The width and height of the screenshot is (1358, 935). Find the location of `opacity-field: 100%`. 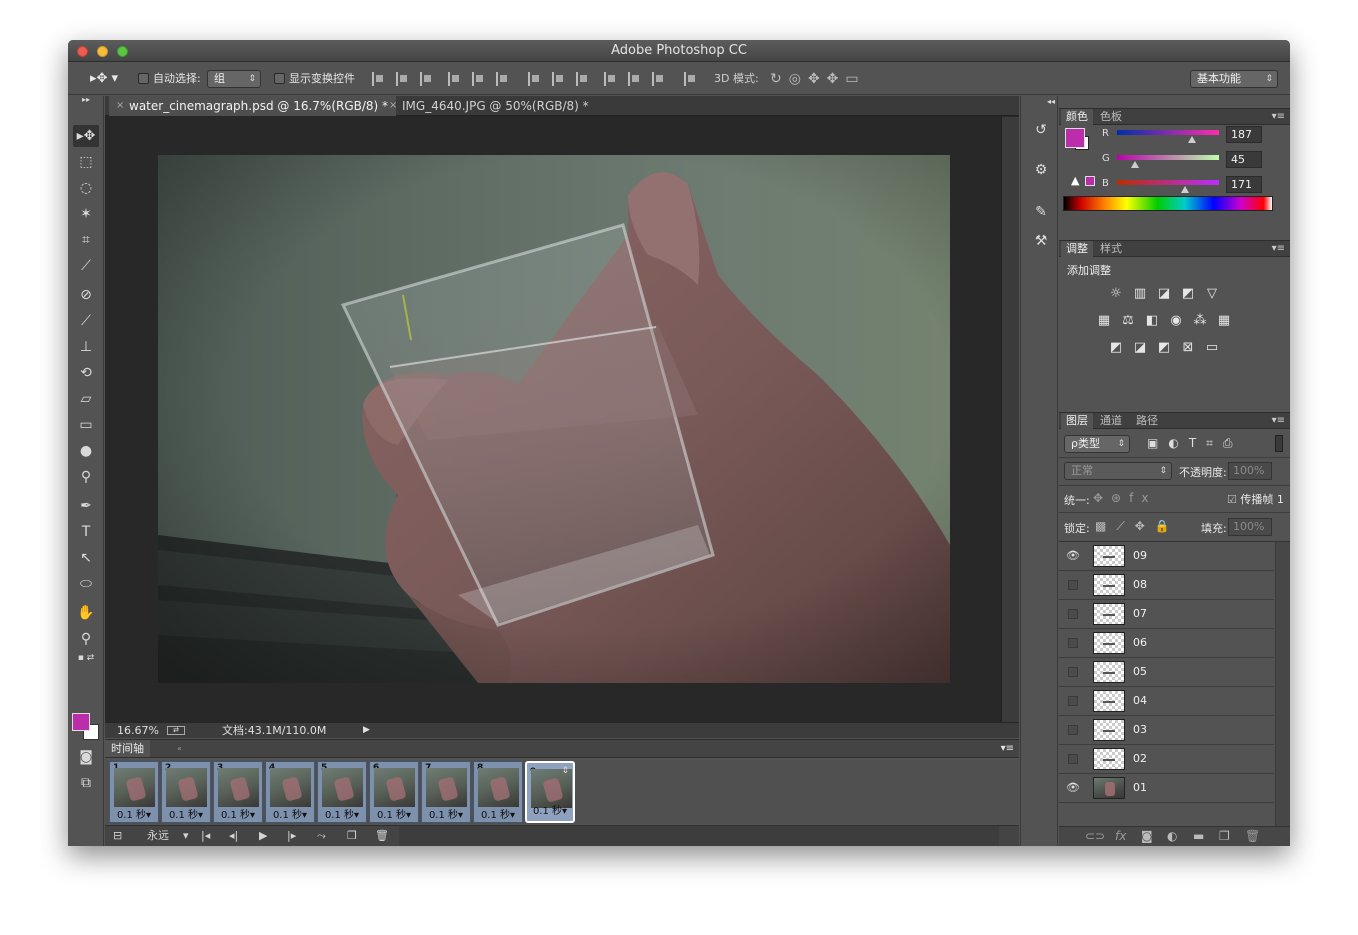

opacity-field: 100% is located at coordinates (1250, 471).